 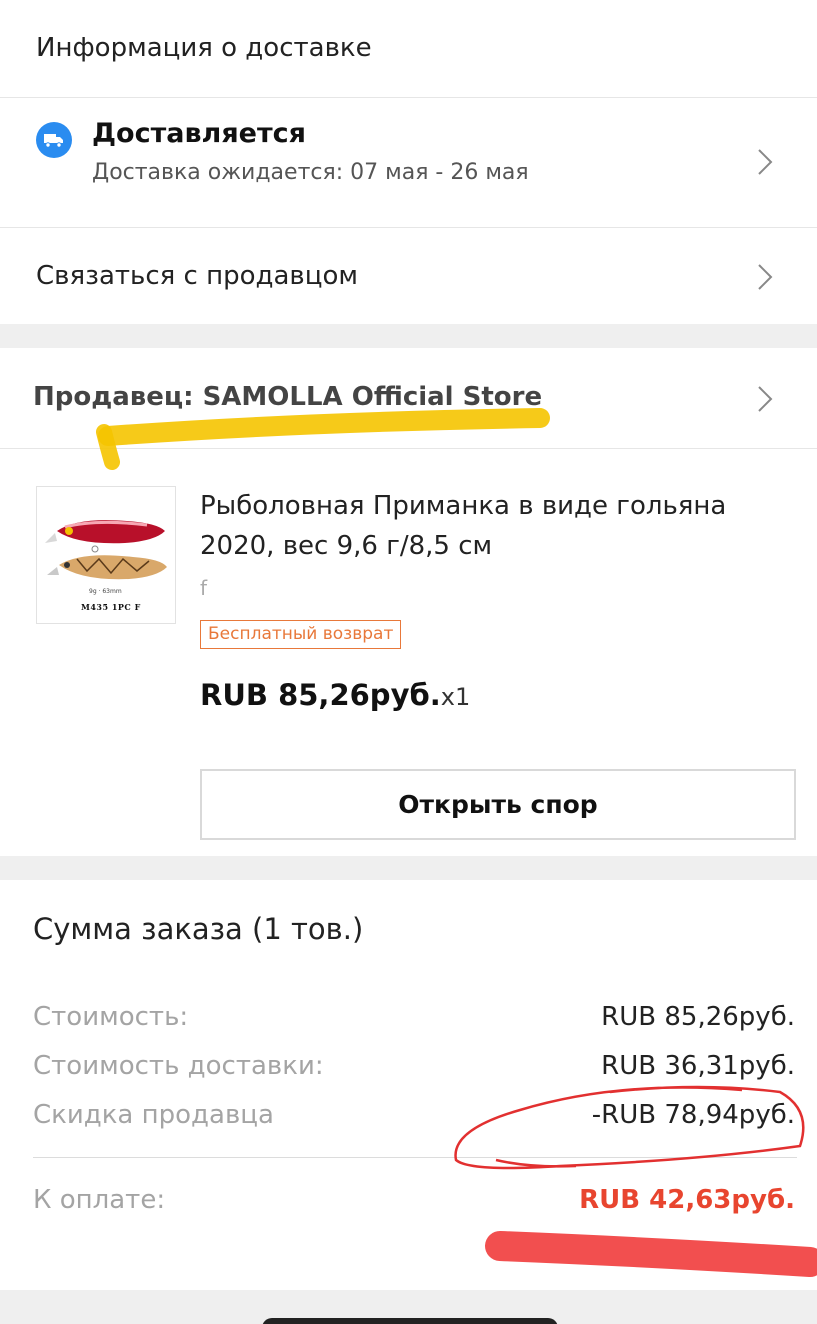 I want to click on seller-discount-value: -RUB 78,94руб., so click(x=693, y=1115).